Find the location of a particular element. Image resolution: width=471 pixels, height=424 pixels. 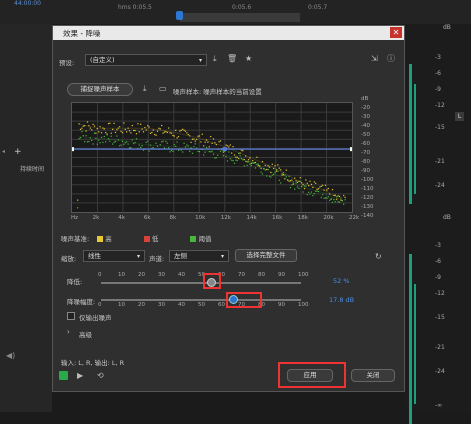

scale-select: 线性 ▾ is located at coordinates (114, 256).